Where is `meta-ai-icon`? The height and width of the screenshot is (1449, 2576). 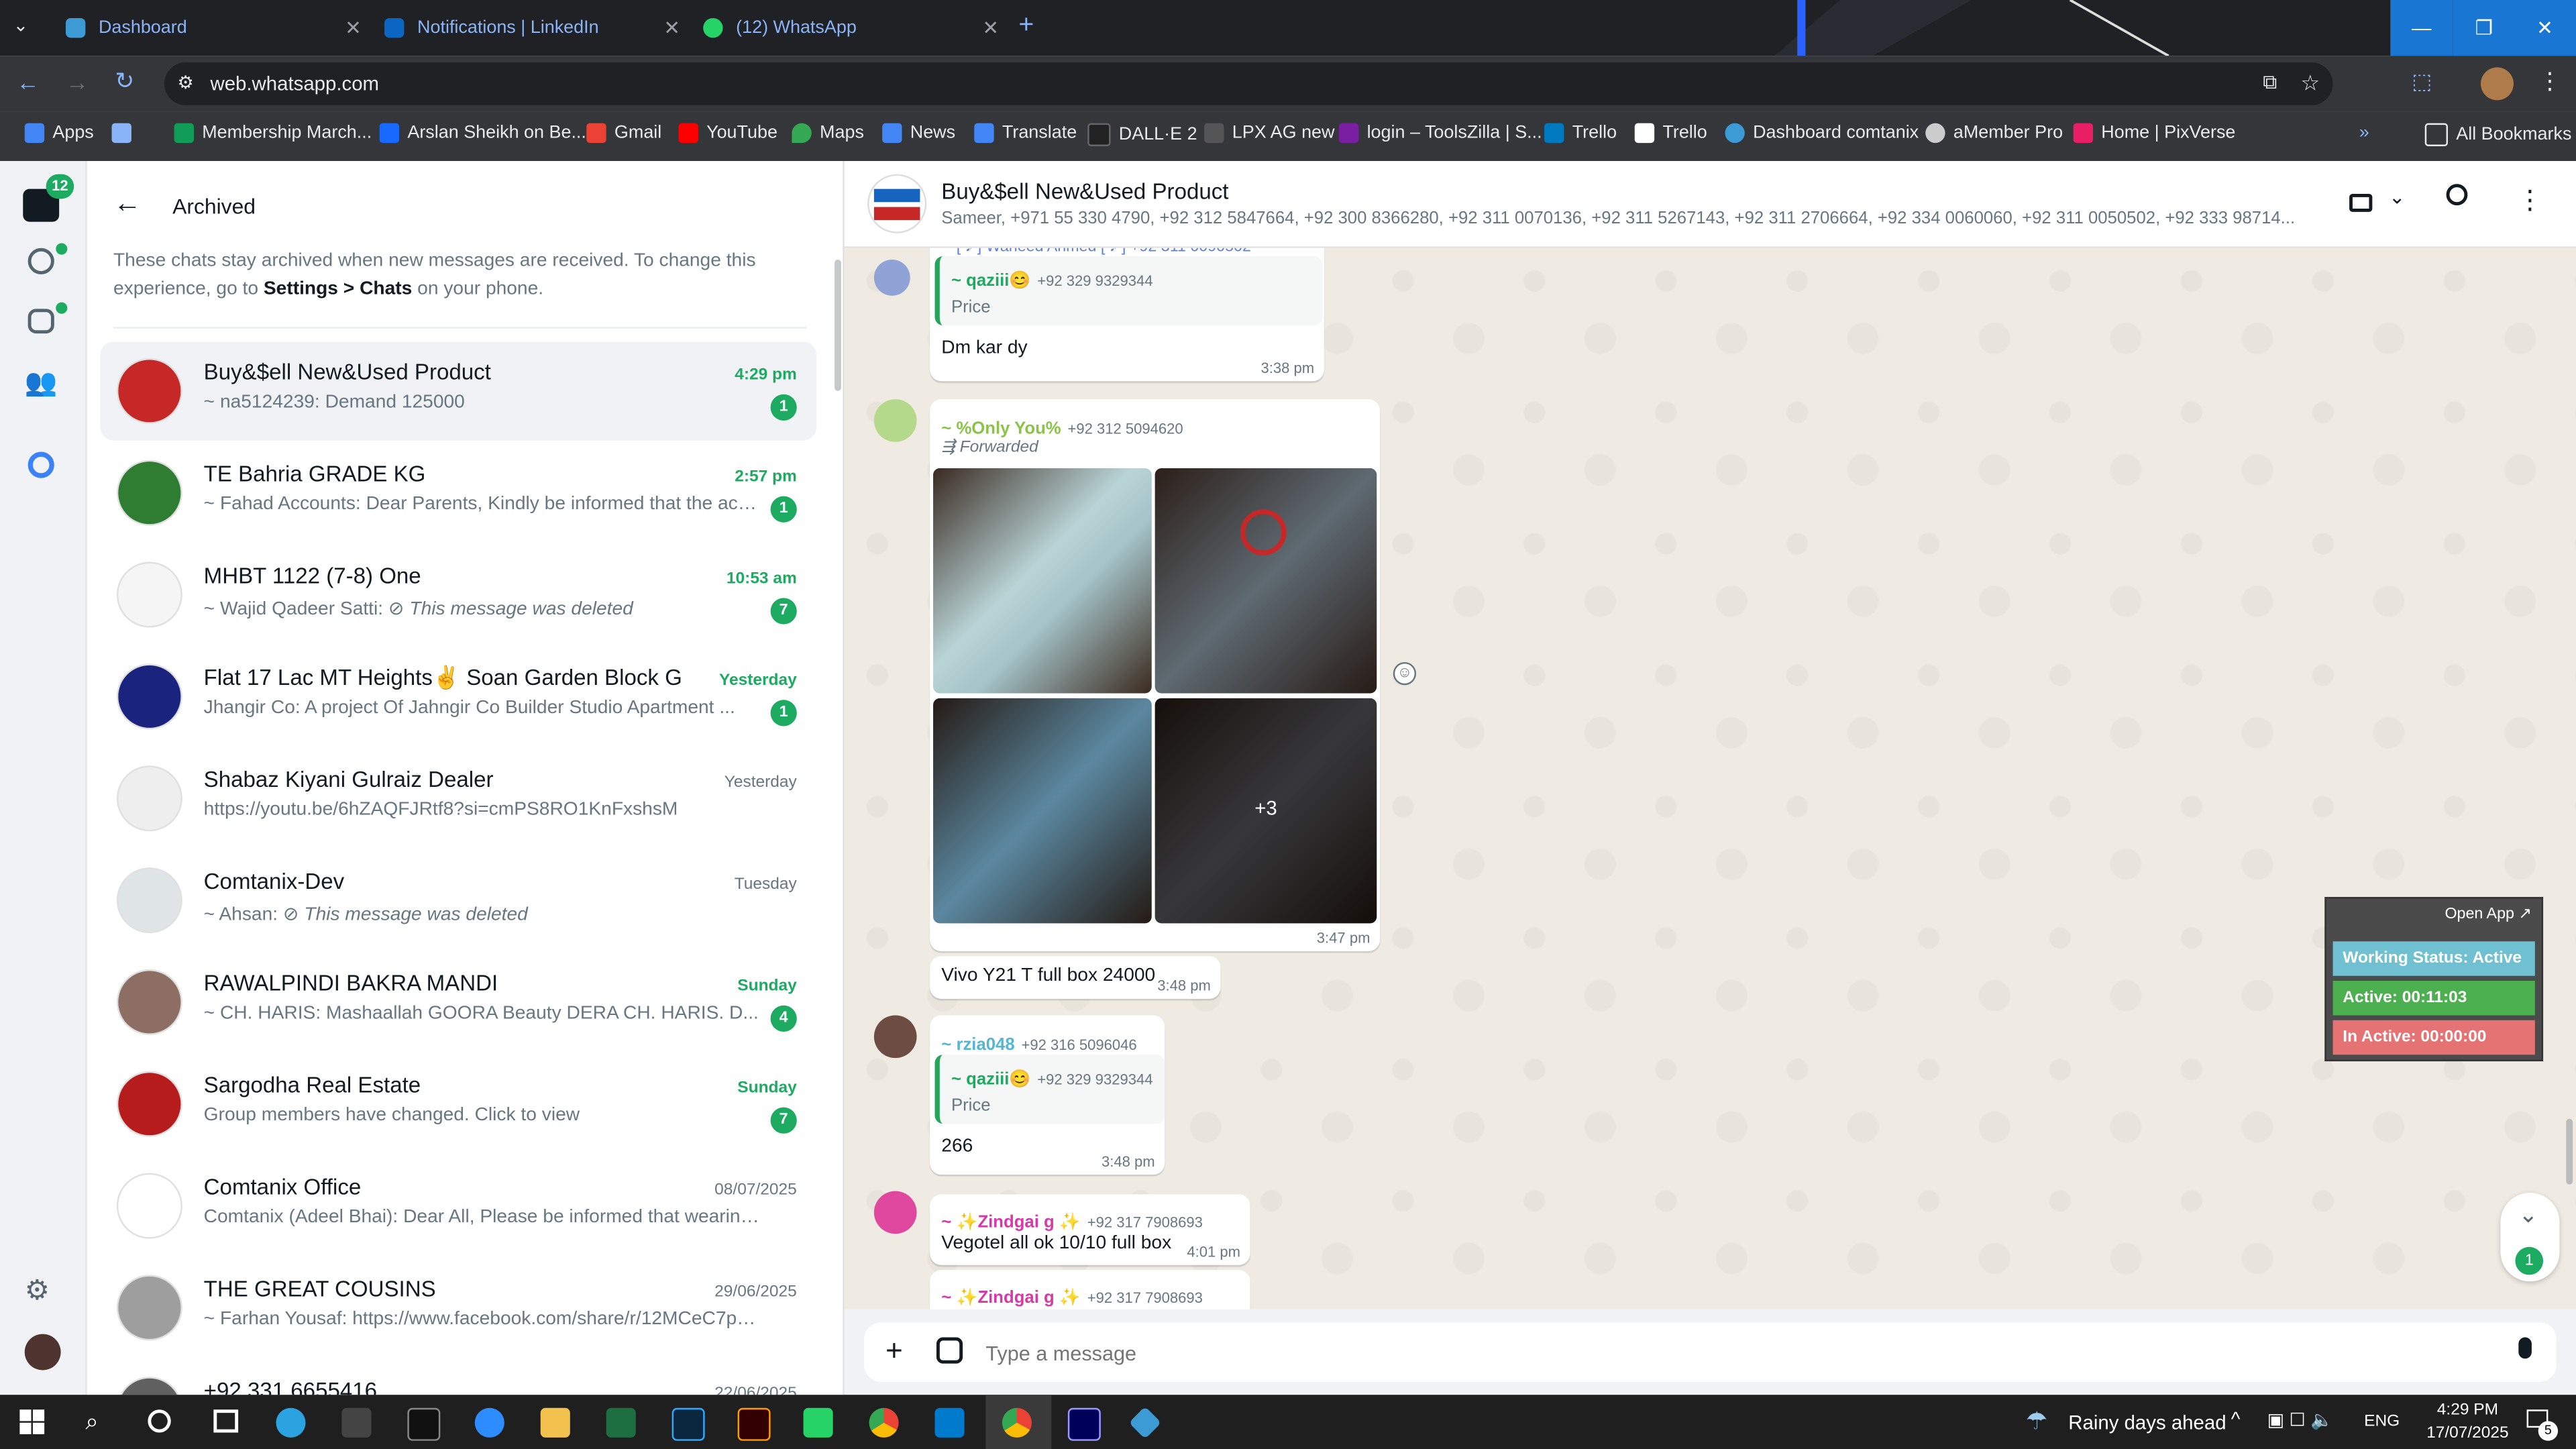 meta-ai-icon is located at coordinates (41, 464).